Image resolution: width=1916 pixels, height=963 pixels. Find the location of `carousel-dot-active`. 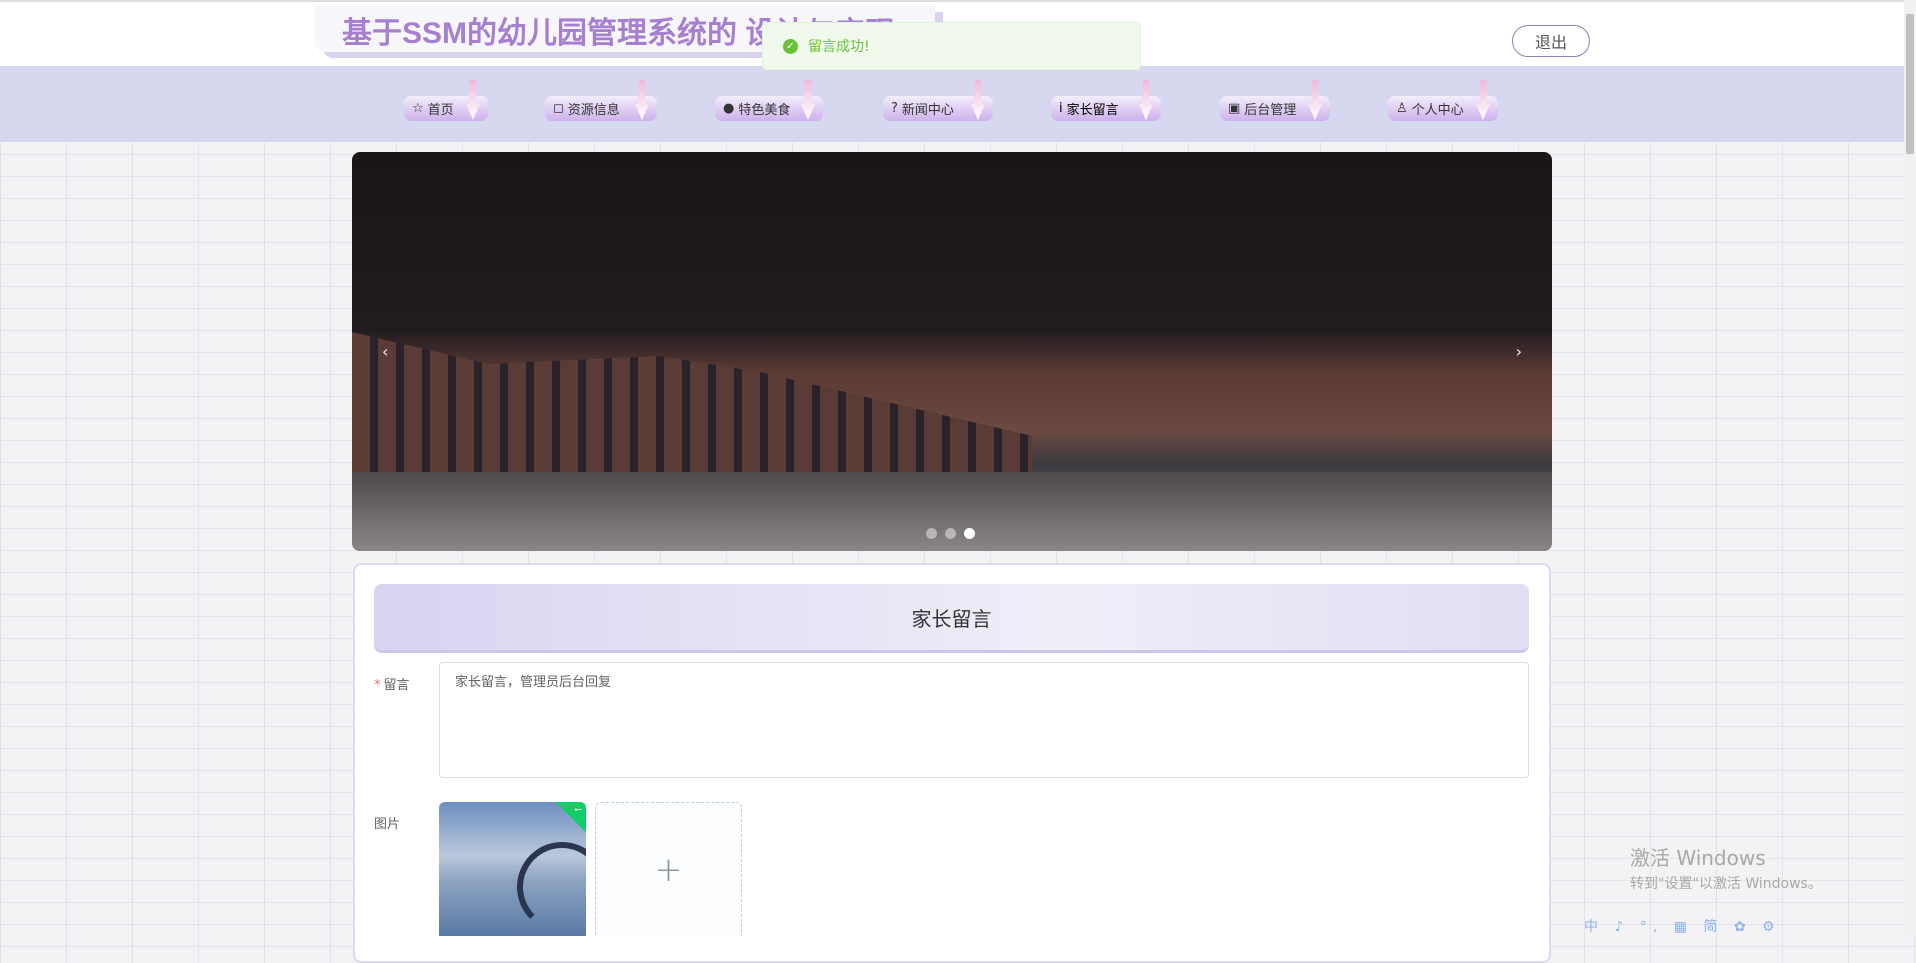

carousel-dot-active is located at coordinates (969, 533).